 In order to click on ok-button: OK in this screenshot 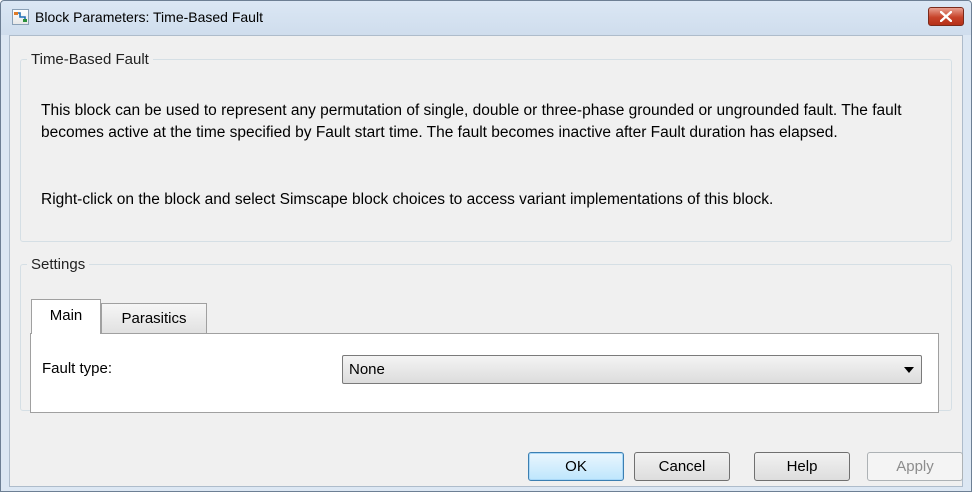, I will do `click(576, 466)`.